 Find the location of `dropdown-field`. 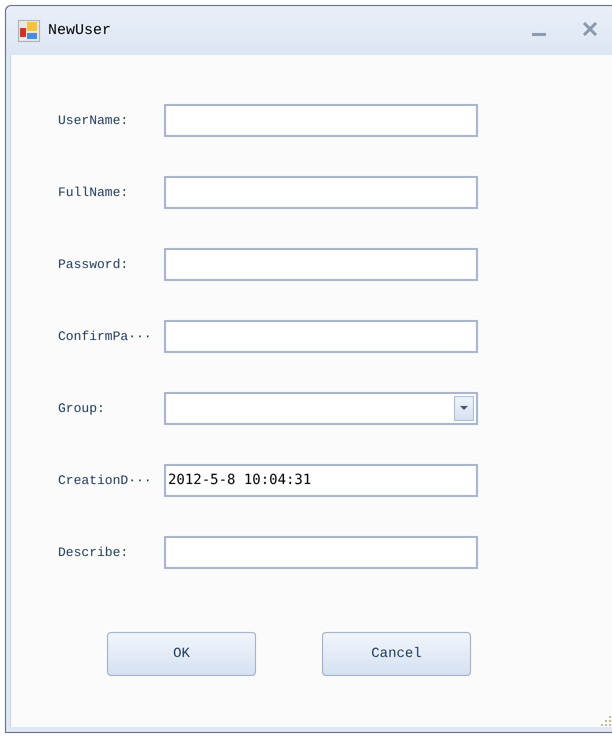

dropdown-field is located at coordinates (321, 408).